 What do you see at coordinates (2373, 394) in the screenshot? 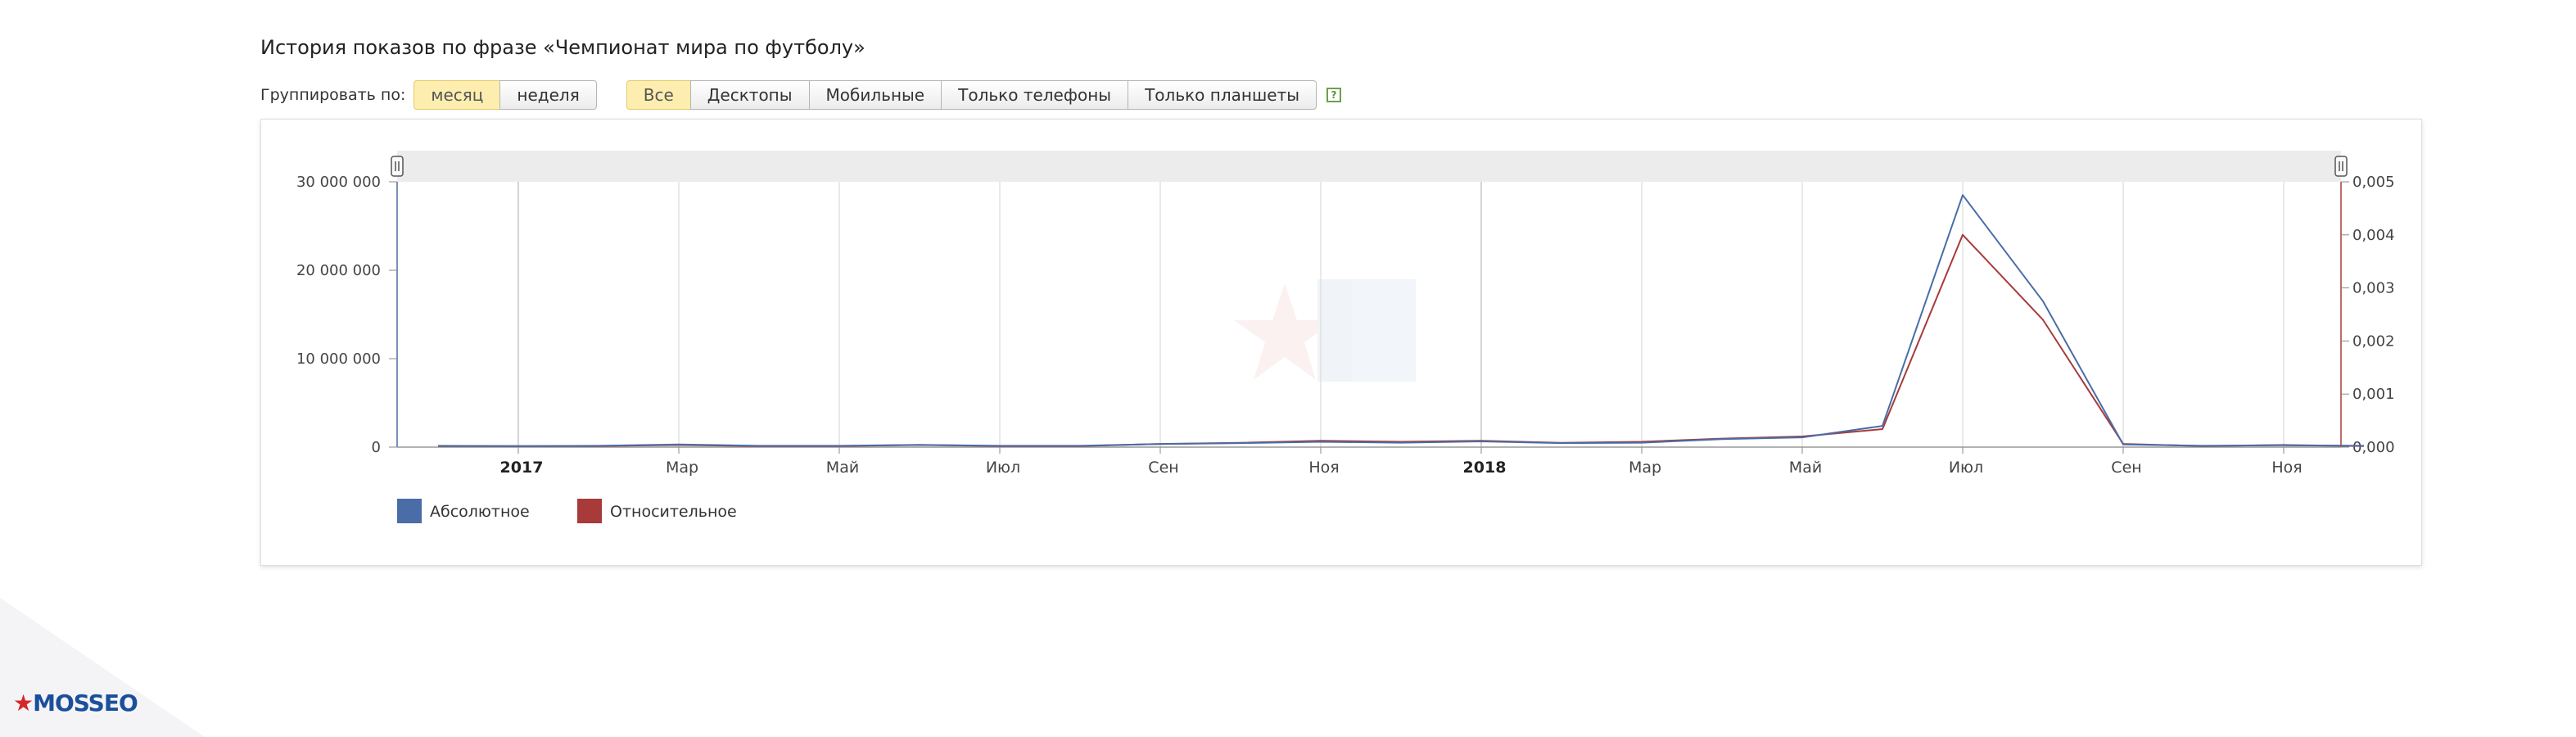
I see `y-right-tick-label: 0,001` at bounding box center [2373, 394].